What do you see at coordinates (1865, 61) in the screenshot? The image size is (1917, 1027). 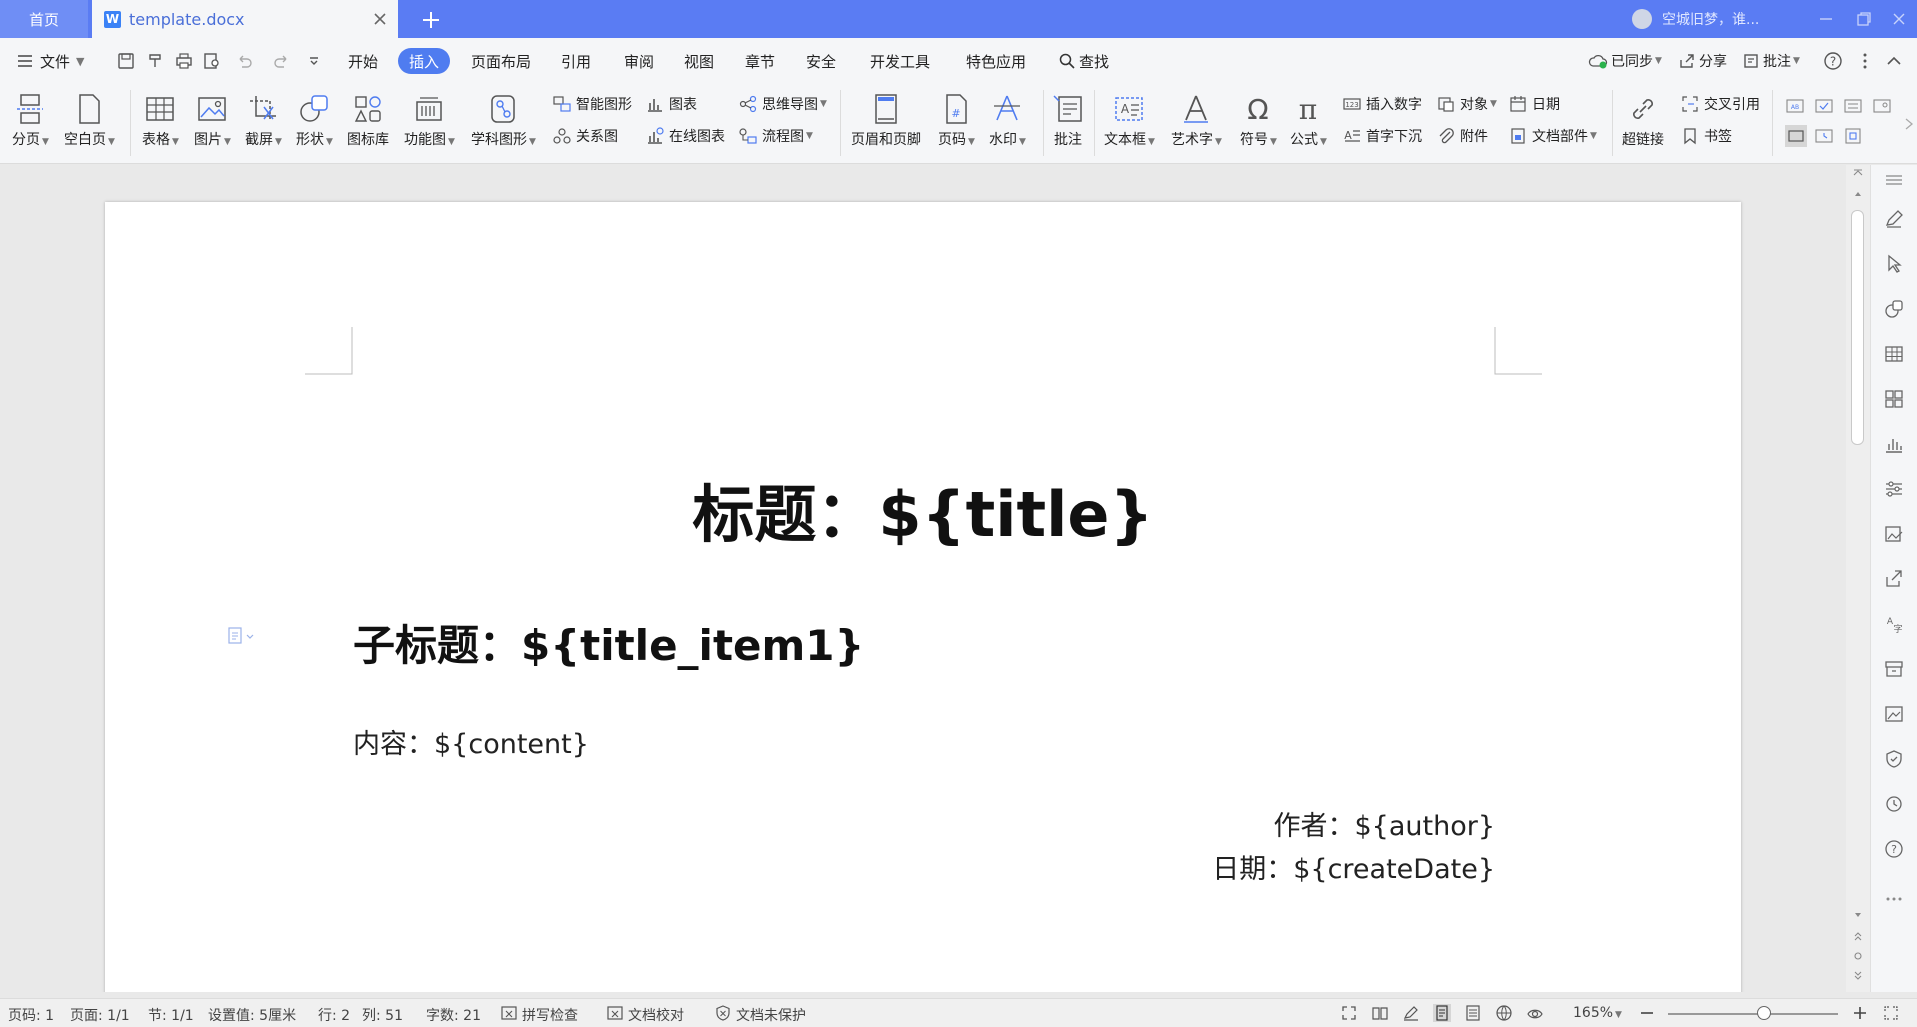 I see `more-icon` at bounding box center [1865, 61].